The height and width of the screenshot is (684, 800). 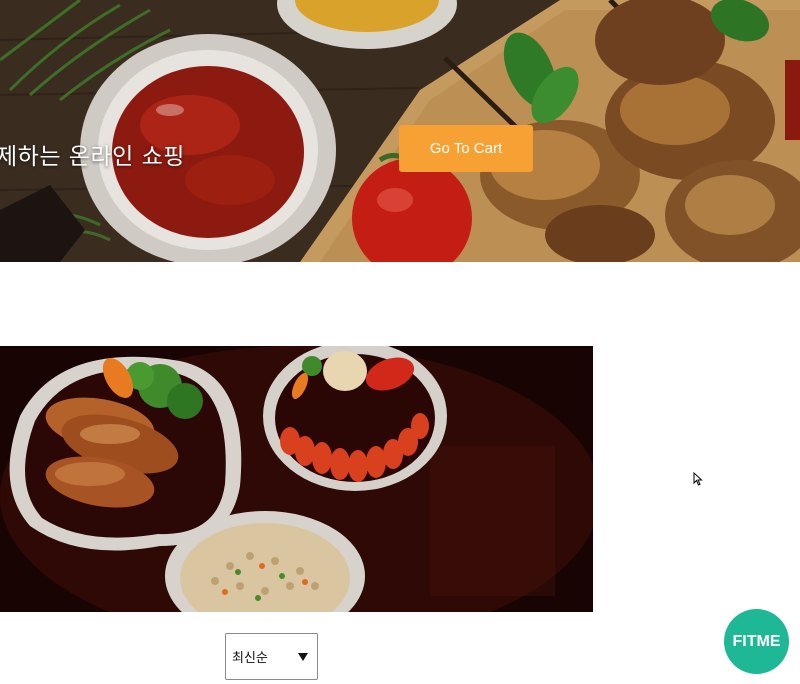 What do you see at coordinates (698, 479) in the screenshot?
I see `mouse-cursor-icon` at bounding box center [698, 479].